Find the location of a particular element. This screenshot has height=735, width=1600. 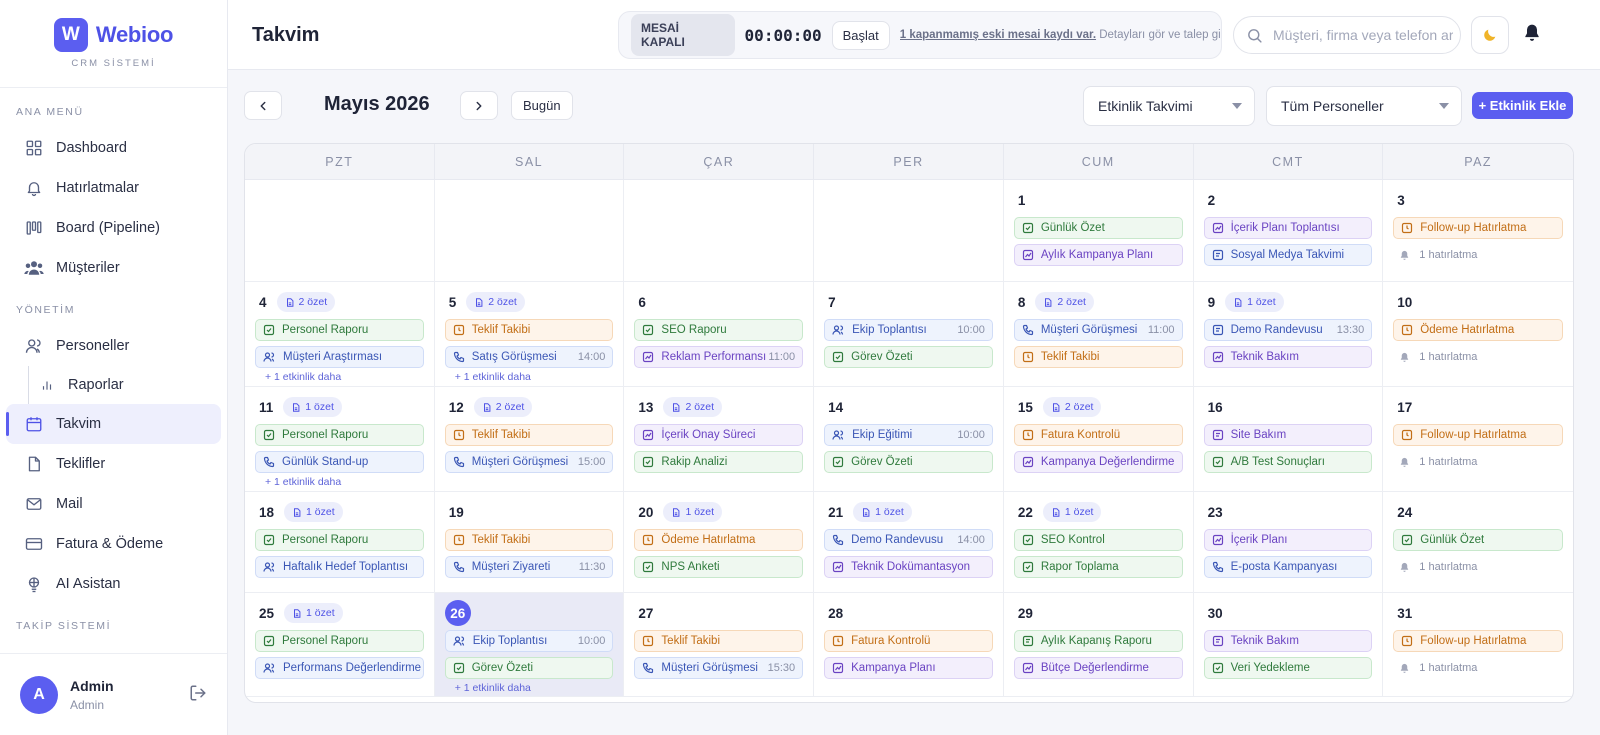

event-chip: Satış Görüşmesi 14:00 is located at coordinates (529, 357).